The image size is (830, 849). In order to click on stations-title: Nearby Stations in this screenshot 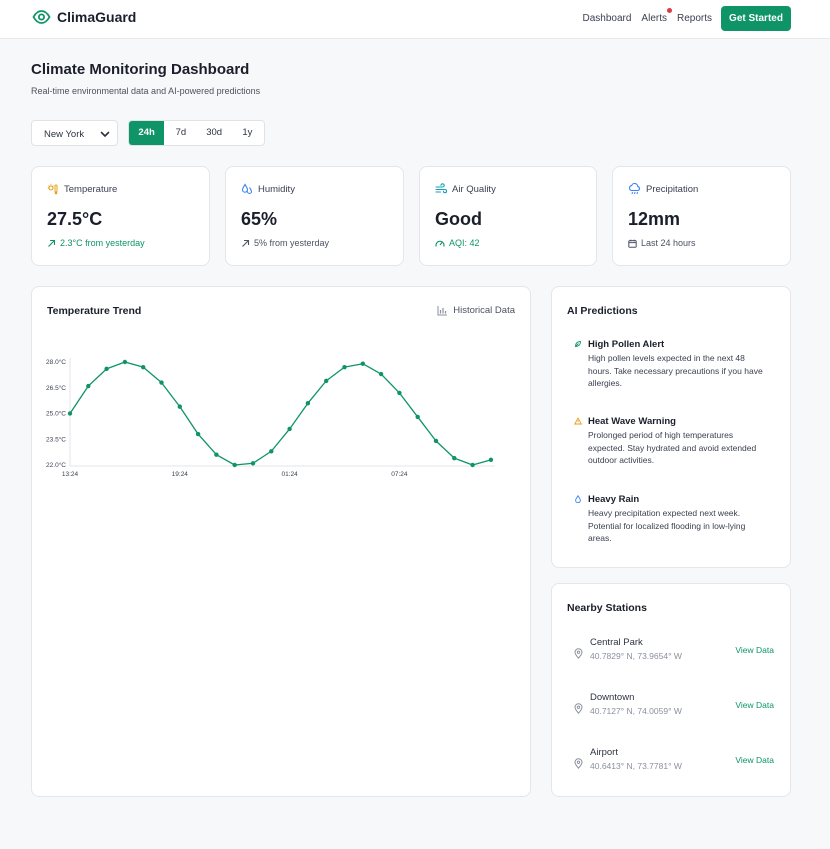, I will do `click(607, 608)`.